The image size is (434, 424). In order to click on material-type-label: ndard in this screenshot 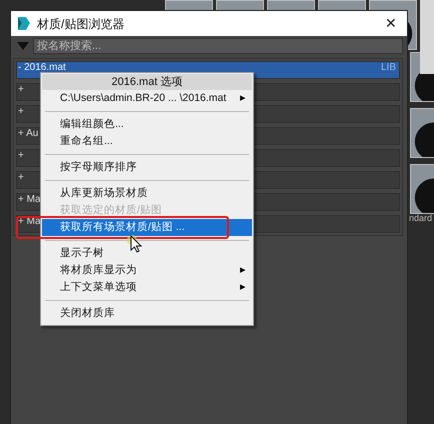, I will do `click(420, 218)`.